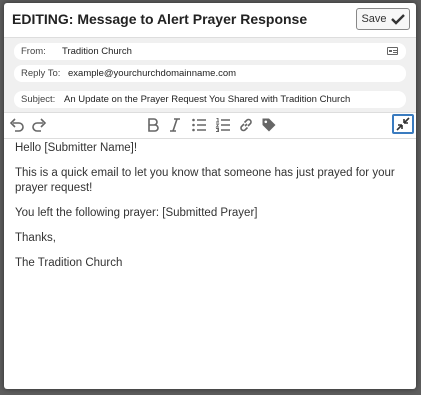 The width and height of the screenshot is (421, 395). What do you see at coordinates (33, 51) in the screenshot?
I see `from-label: From:` at bounding box center [33, 51].